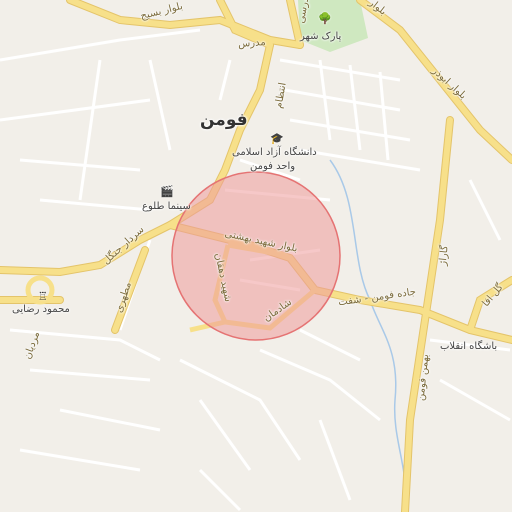  What do you see at coordinates (325, 18) in the screenshot?
I see `tree-icon: 🌳` at bounding box center [325, 18].